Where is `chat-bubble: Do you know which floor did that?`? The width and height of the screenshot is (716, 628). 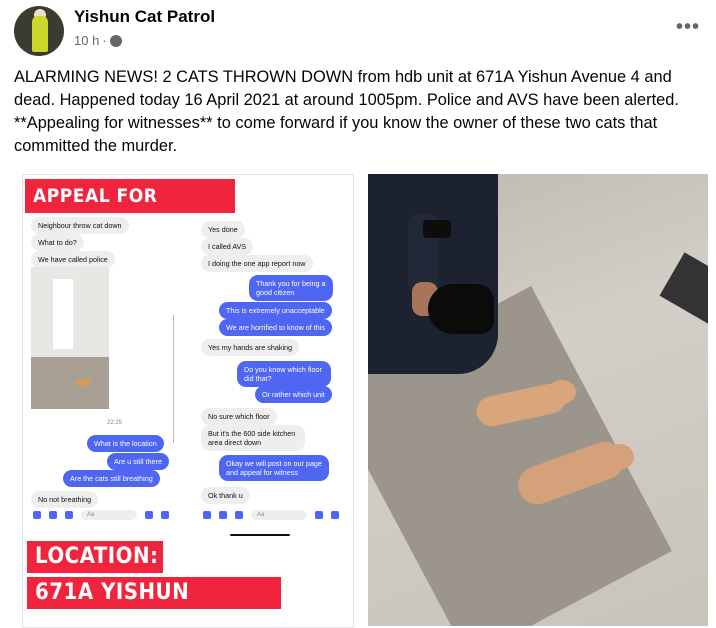 chat-bubble: Do you know which floor did that? is located at coordinates (284, 374).